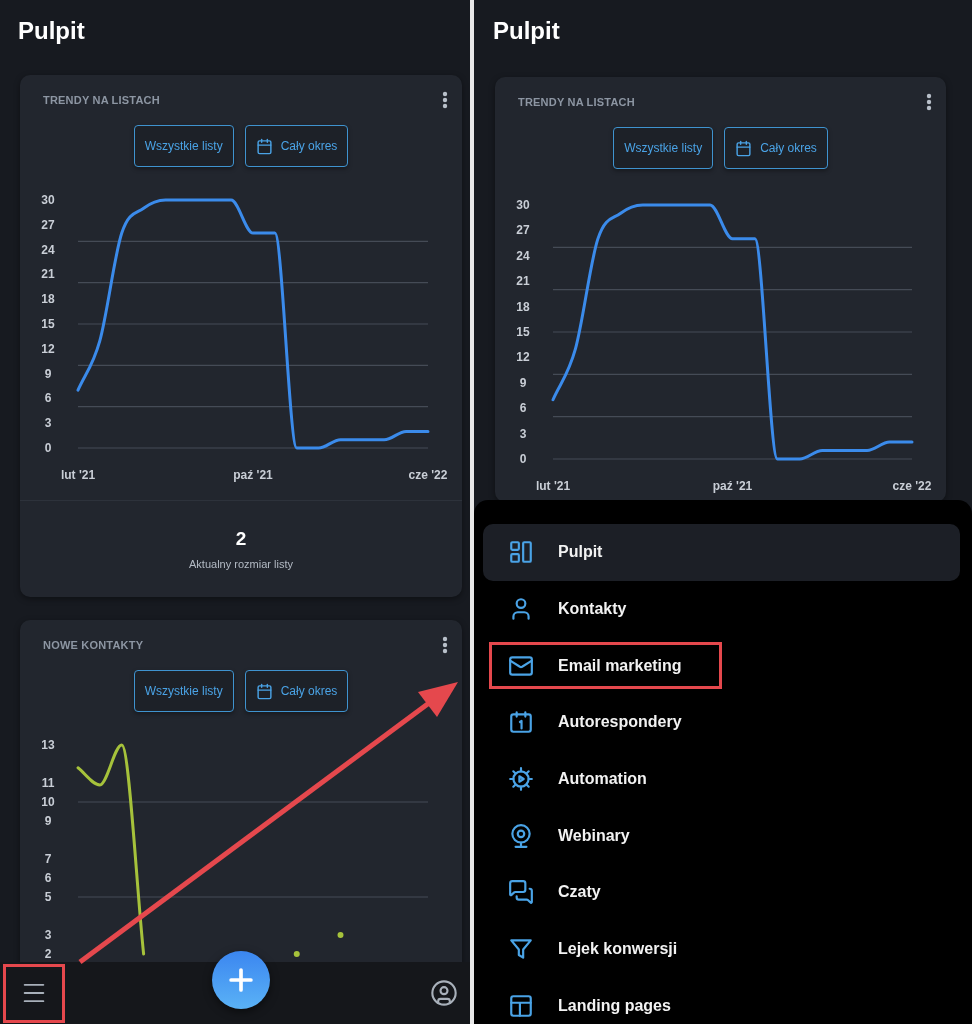 This screenshot has width=972, height=1024. What do you see at coordinates (721, 722) in the screenshot?
I see `menu-item: Autorespondery` at bounding box center [721, 722].